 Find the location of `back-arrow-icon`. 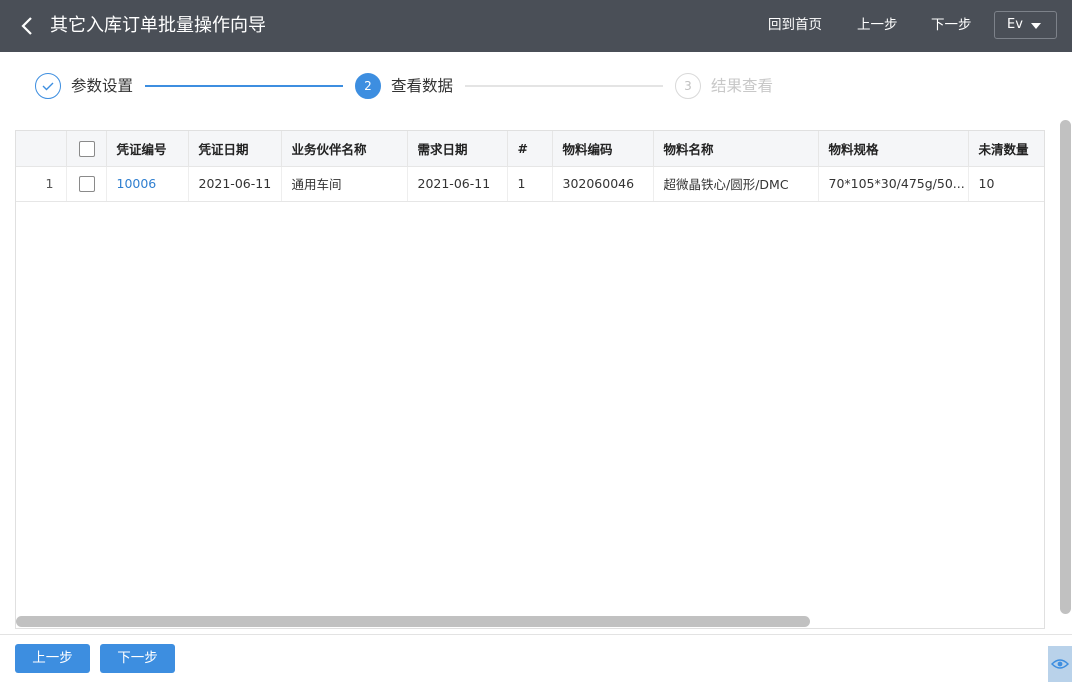

back-arrow-icon is located at coordinates (28, 26).